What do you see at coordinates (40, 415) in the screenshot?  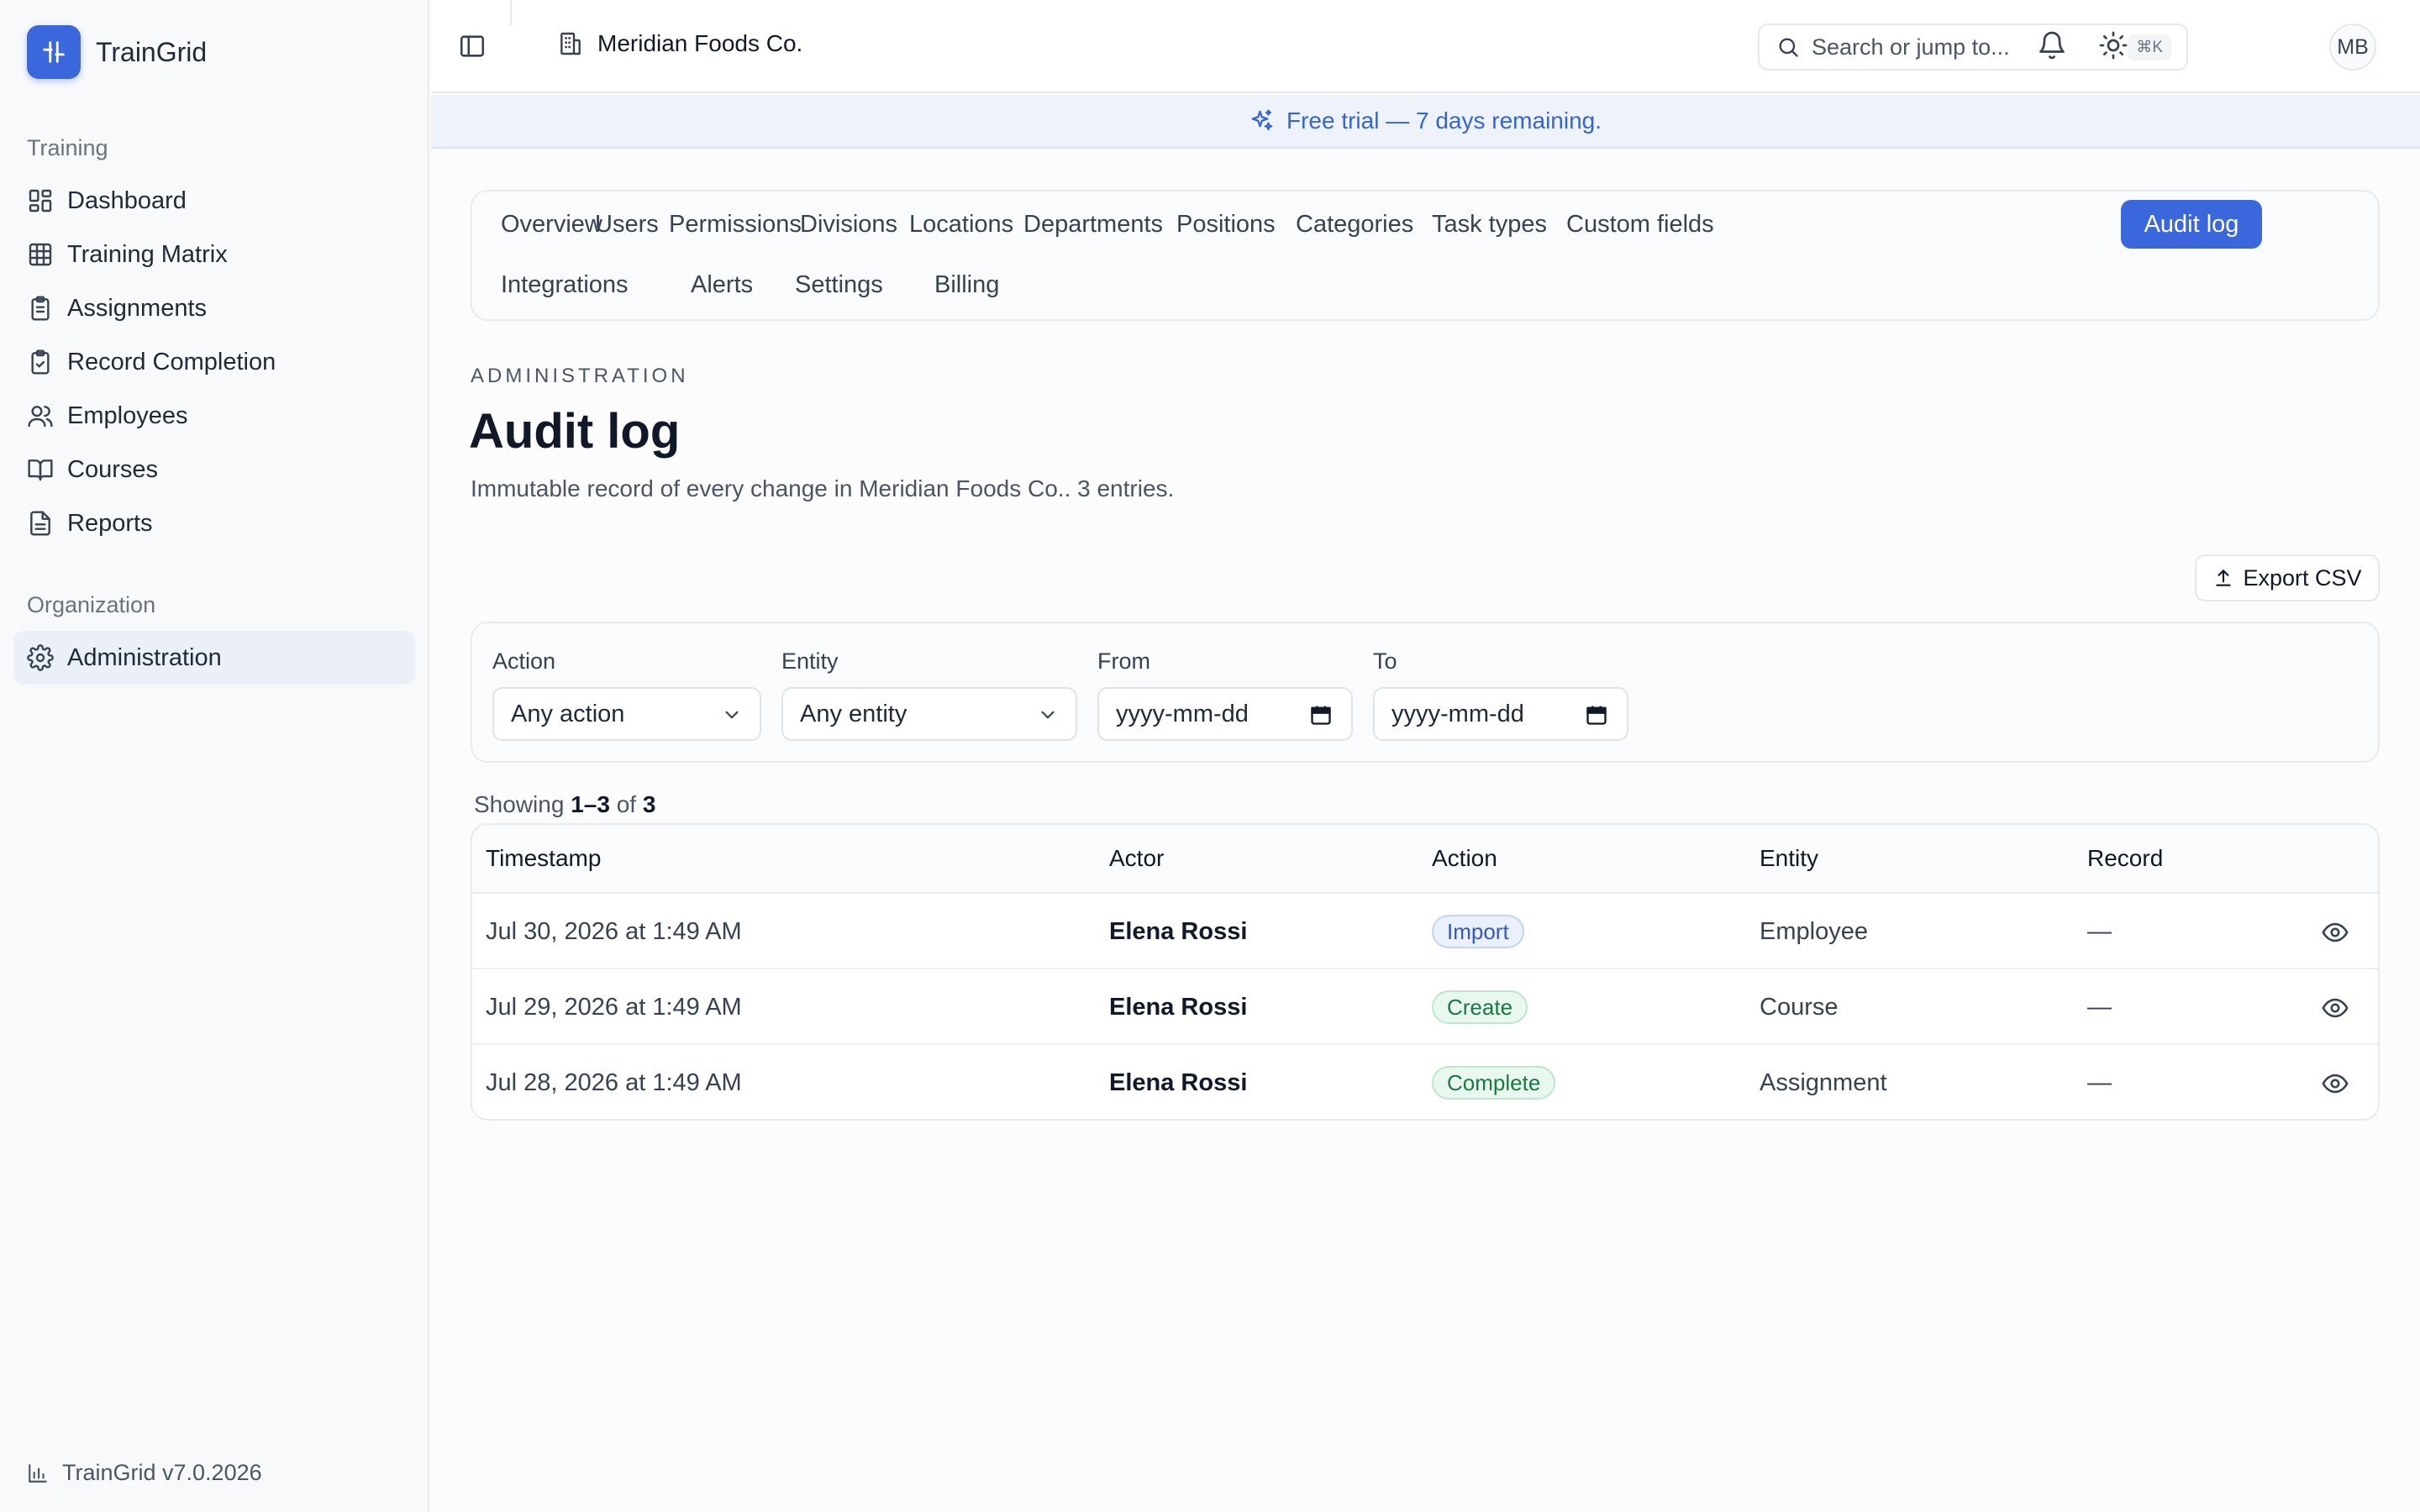 I see `users-icon` at bounding box center [40, 415].